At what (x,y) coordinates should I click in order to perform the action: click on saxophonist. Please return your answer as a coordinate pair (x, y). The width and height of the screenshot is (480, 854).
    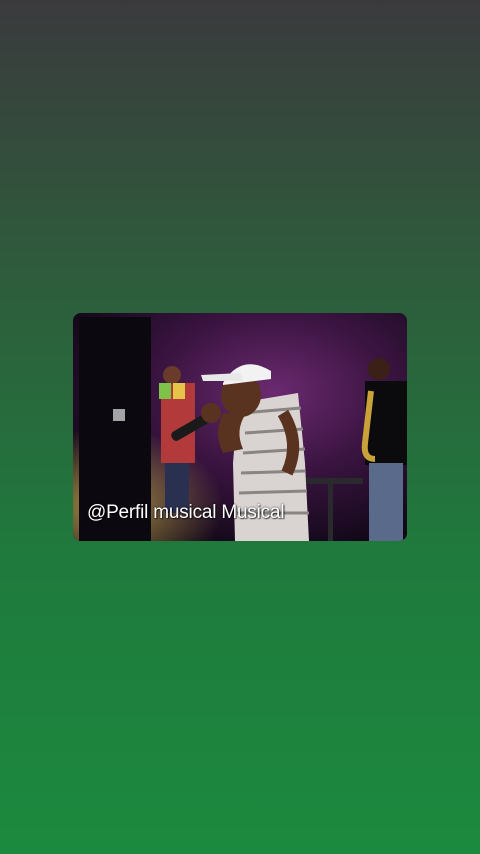
    Looking at the image, I should click on (379, 369).